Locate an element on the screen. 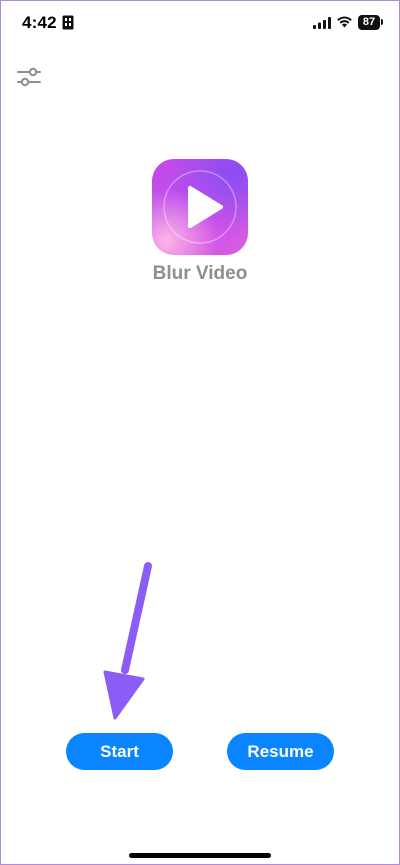 This screenshot has width=400, height=865. settings-button is located at coordinates (29, 79).